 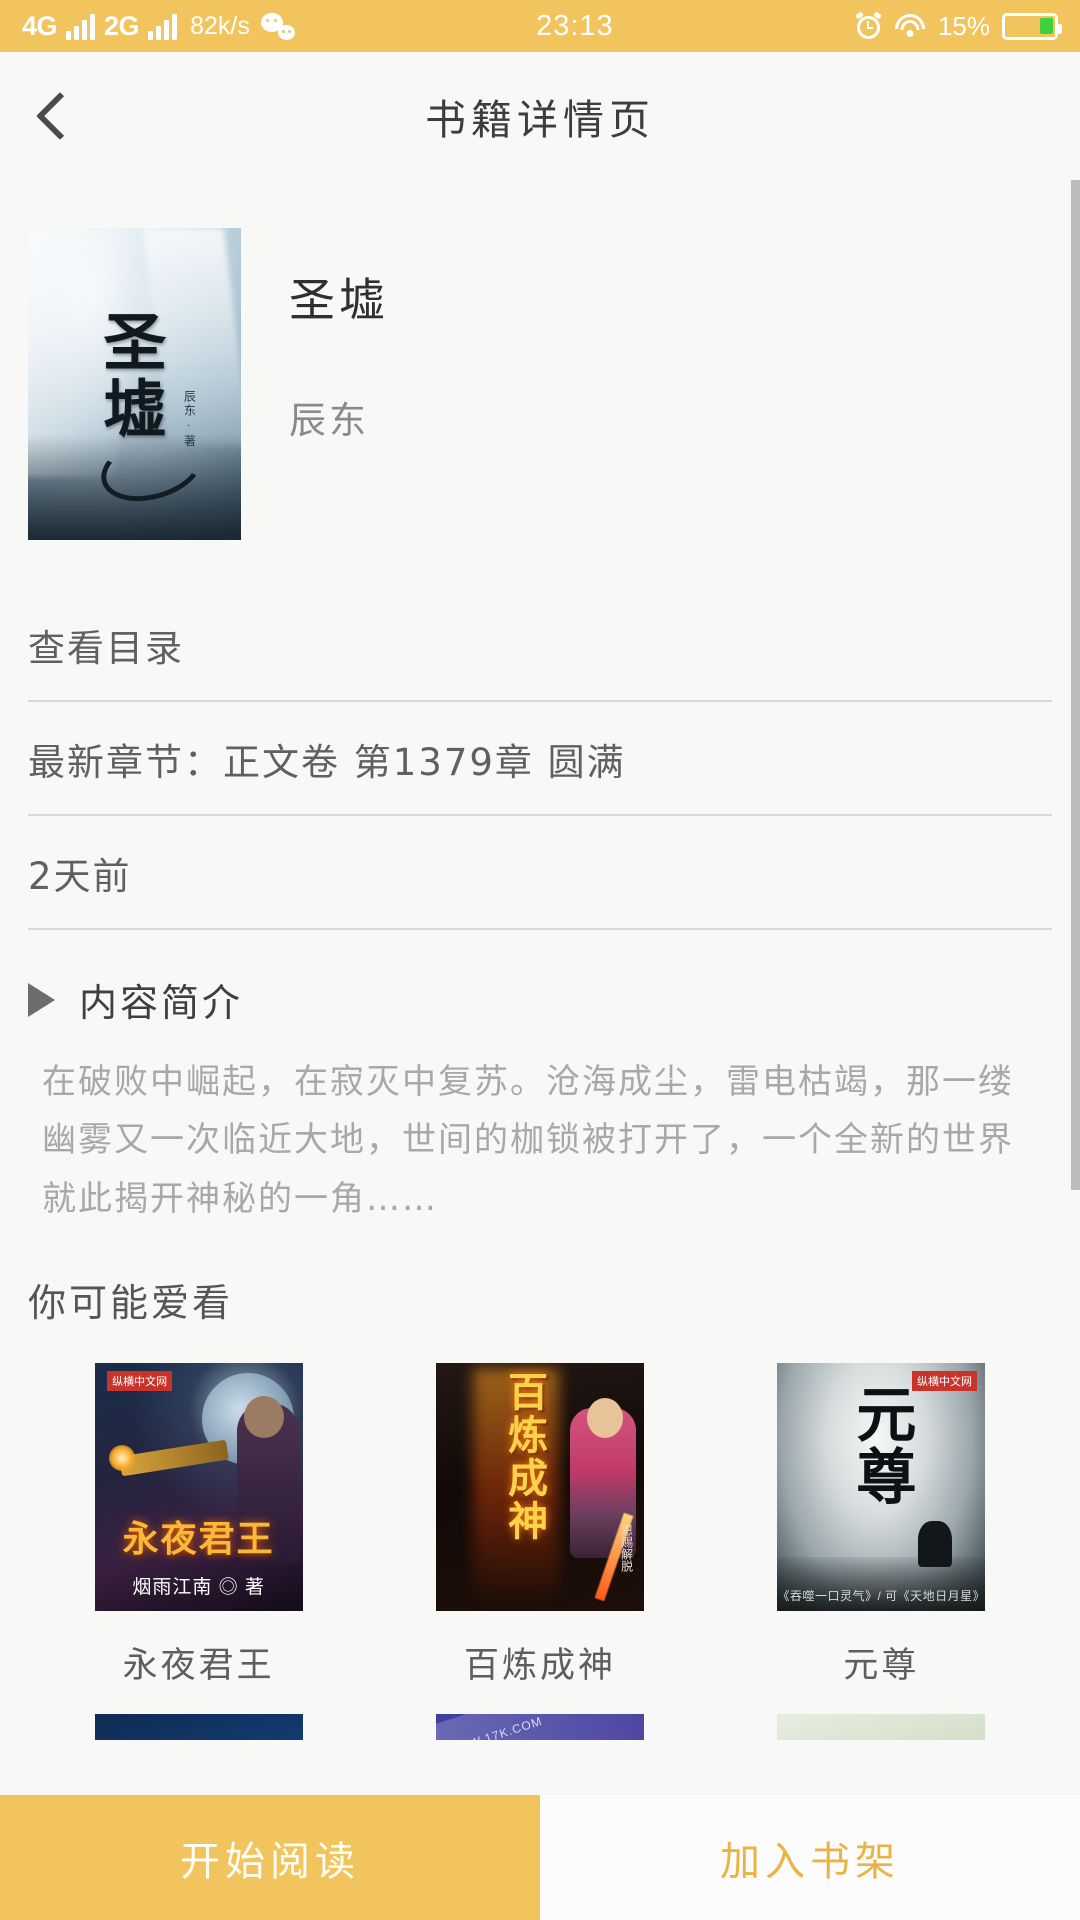 What do you see at coordinates (910, 26) in the screenshot?
I see `wifi-icon` at bounding box center [910, 26].